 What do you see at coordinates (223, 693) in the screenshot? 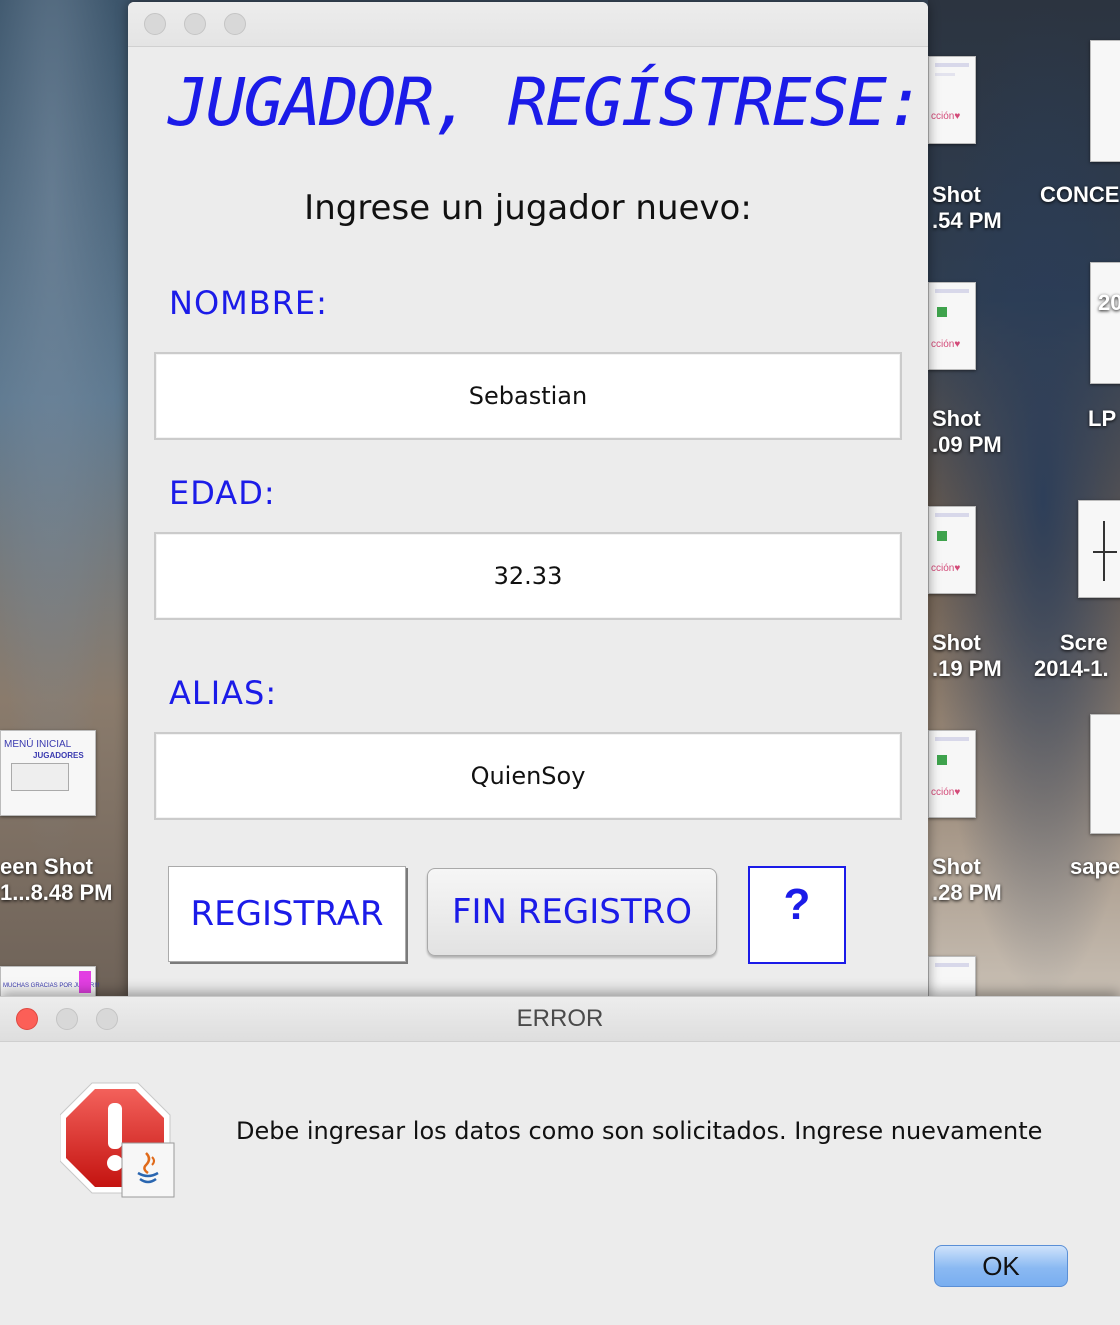
I see `alias-label: ALIAS:` at bounding box center [223, 693].